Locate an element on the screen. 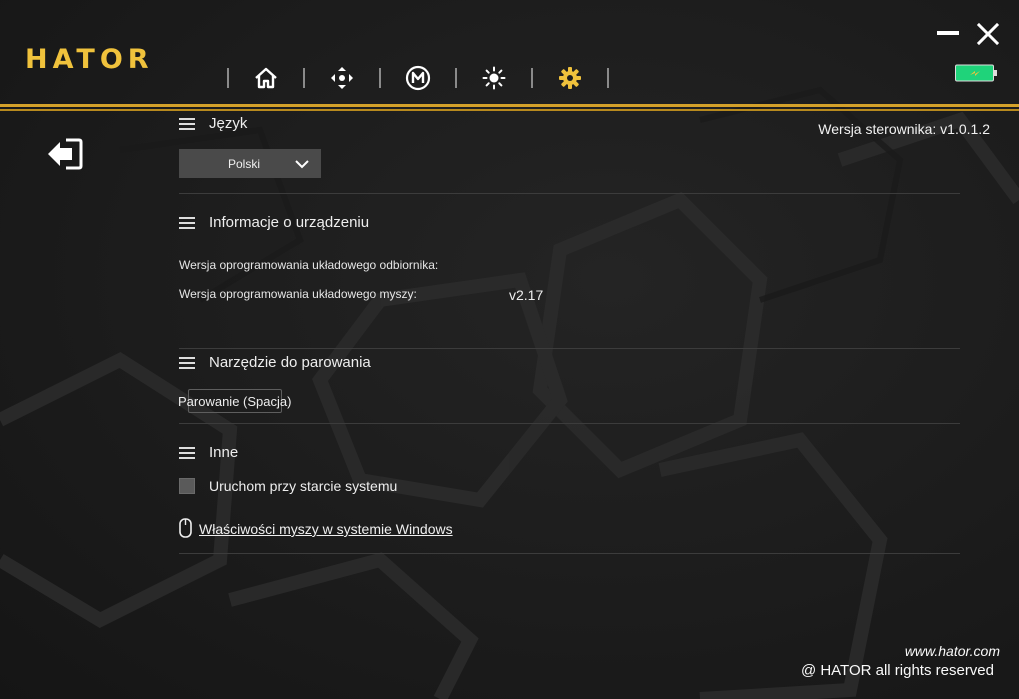  other-title: Inne is located at coordinates (224, 452).